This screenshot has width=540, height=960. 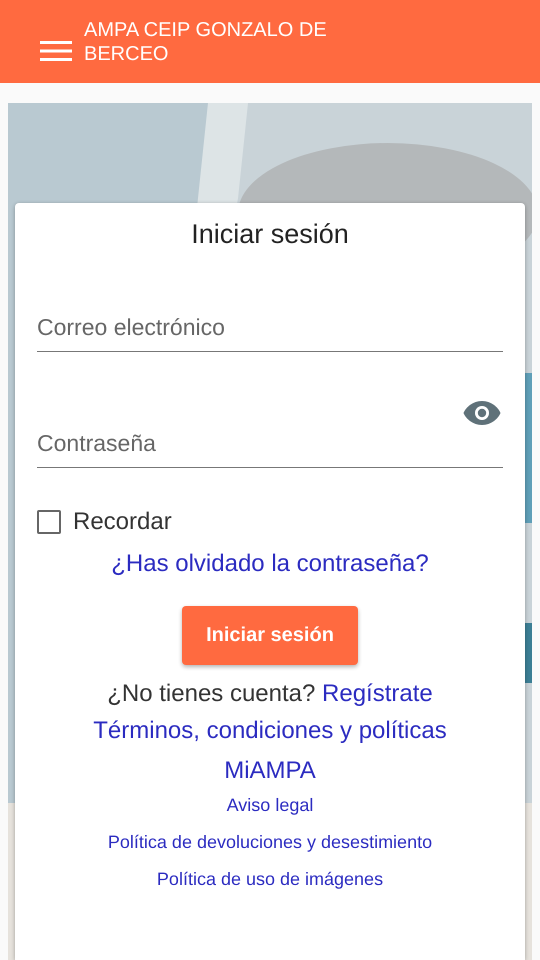 I want to click on app-title: AMPA CEIP GONZALO DE BERCEO, so click(x=206, y=42).